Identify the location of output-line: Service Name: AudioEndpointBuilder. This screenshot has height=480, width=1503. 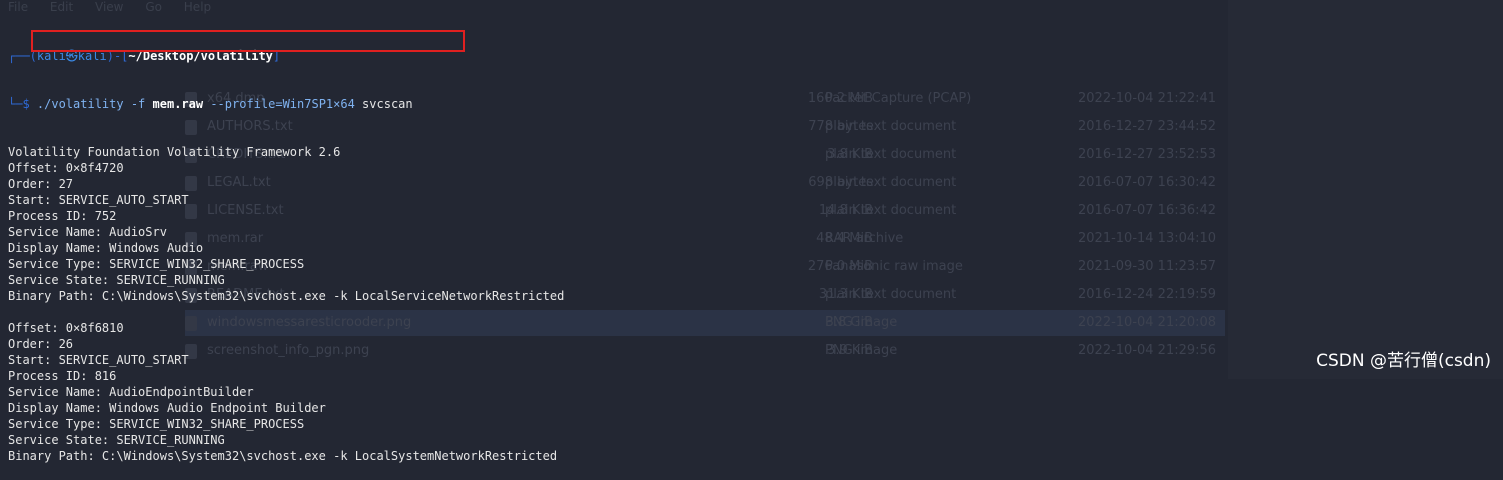
(131, 392).